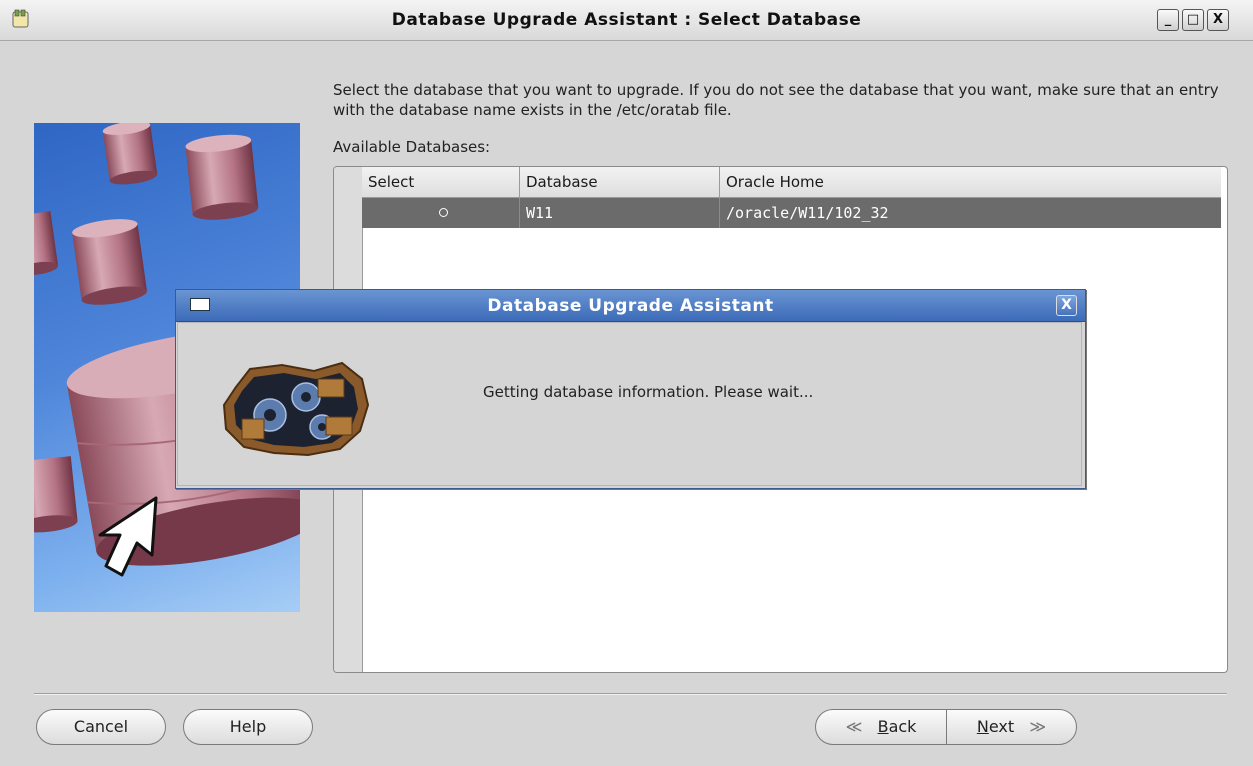 The height and width of the screenshot is (766, 1253). Describe the element at coordinates (1218, 20) in the screenshot. I see `close-button: X` at that location.